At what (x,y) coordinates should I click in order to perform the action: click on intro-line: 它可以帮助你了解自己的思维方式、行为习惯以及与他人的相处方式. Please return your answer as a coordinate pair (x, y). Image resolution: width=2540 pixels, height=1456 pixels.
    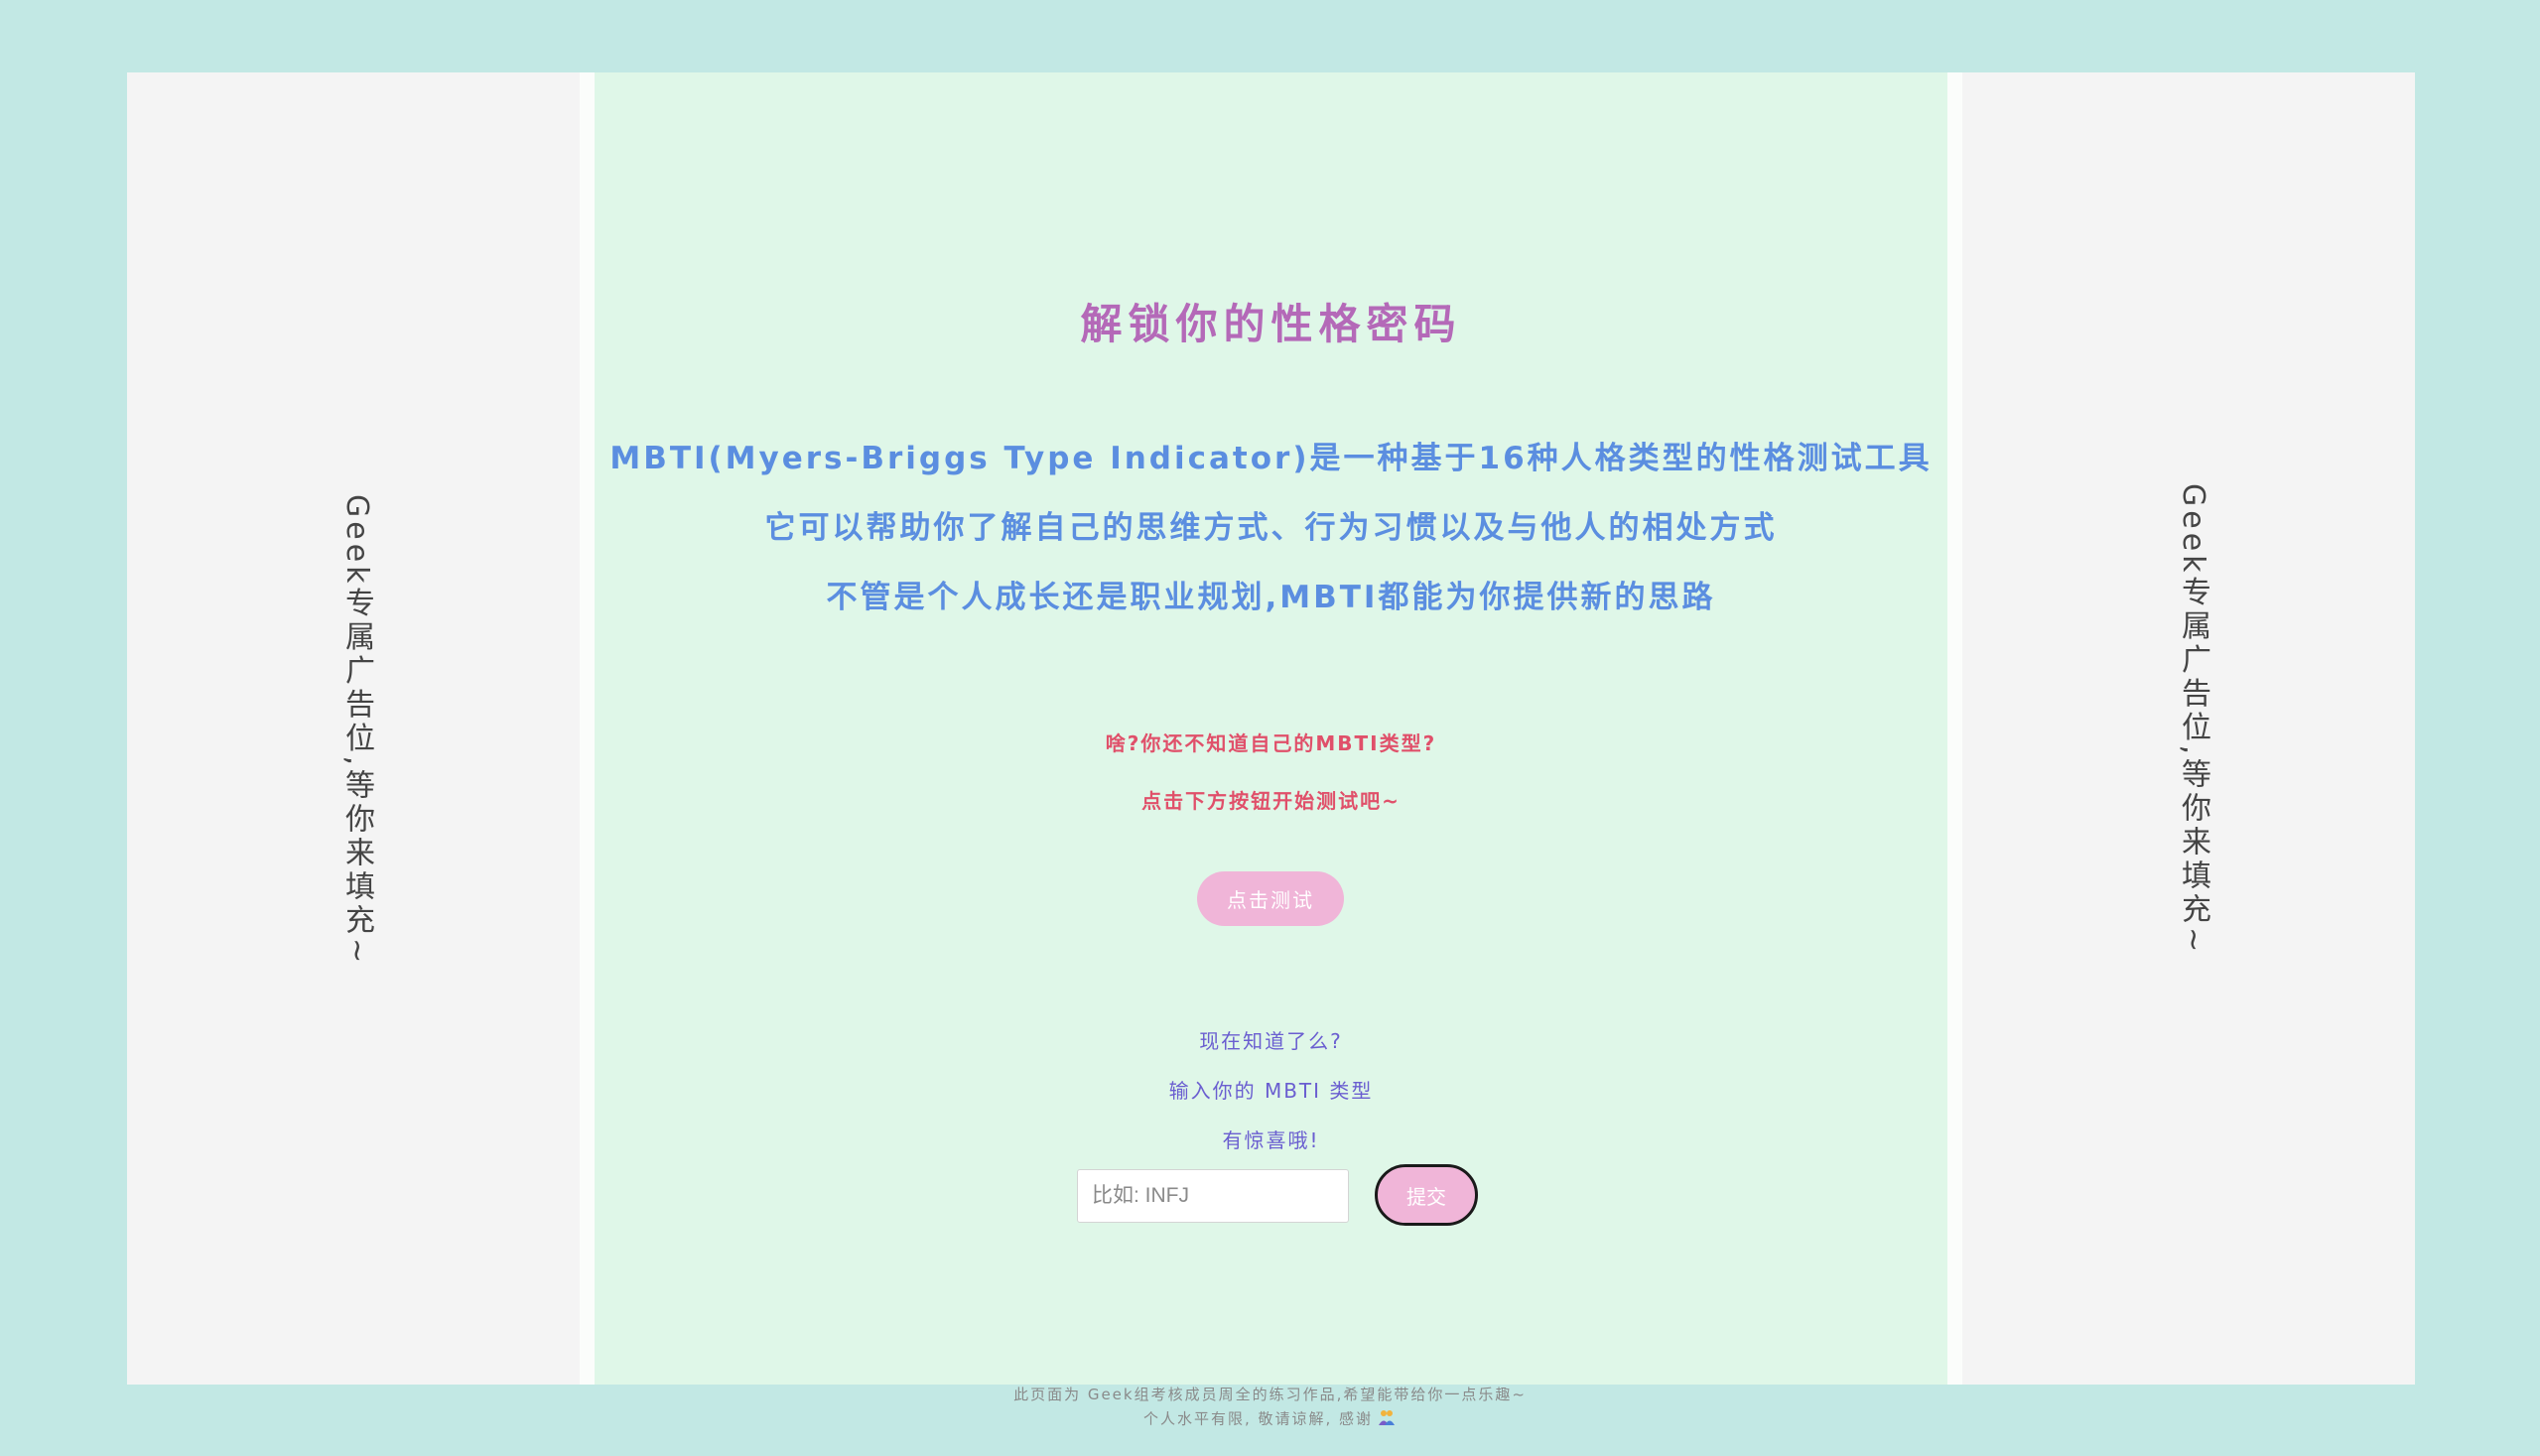
    Looking at the image, I should click on (1271, 528).